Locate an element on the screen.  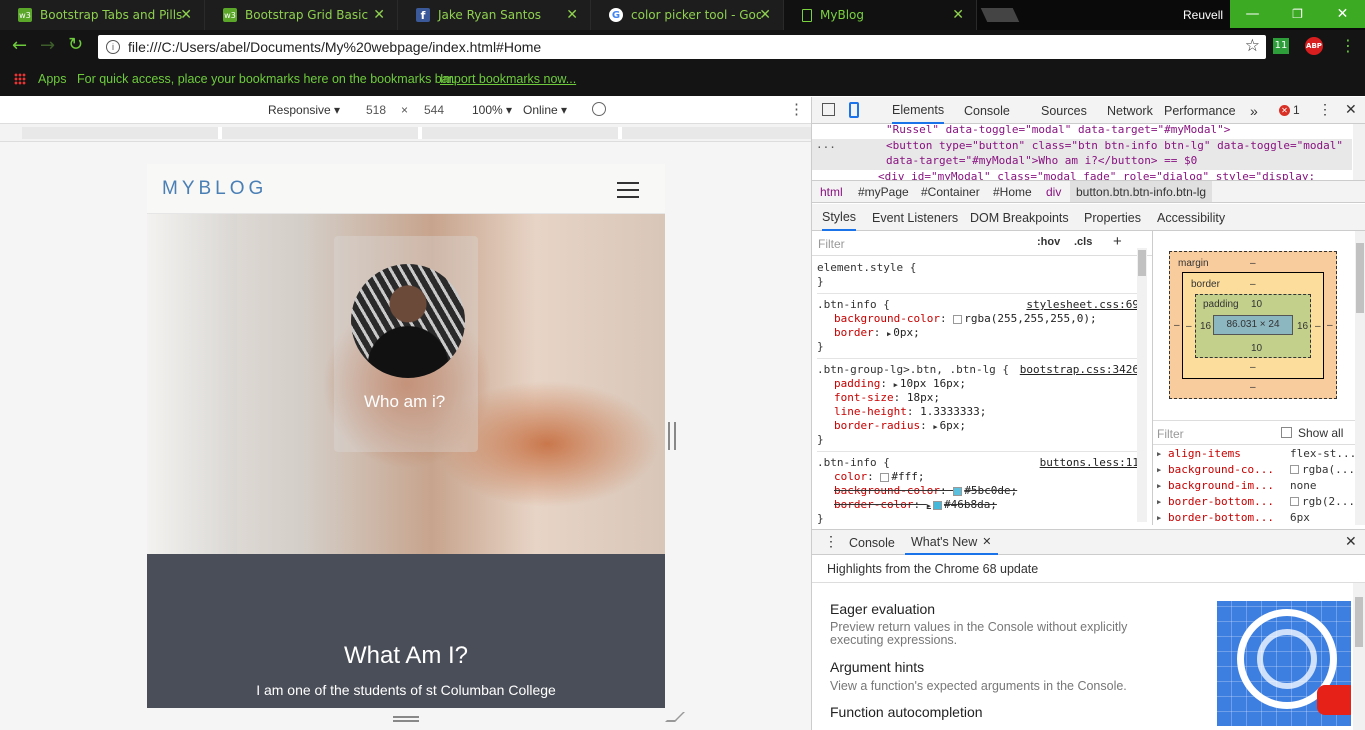
tab-elements: Elements is located at coordinates (918, 110).